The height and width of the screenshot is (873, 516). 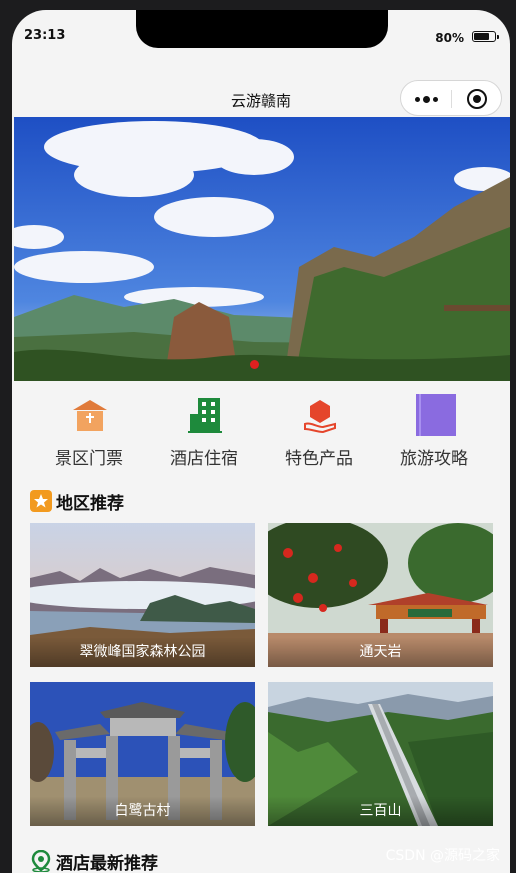 I want to click on category-hotels: 酒店住宿, so click(x=204, y=430).